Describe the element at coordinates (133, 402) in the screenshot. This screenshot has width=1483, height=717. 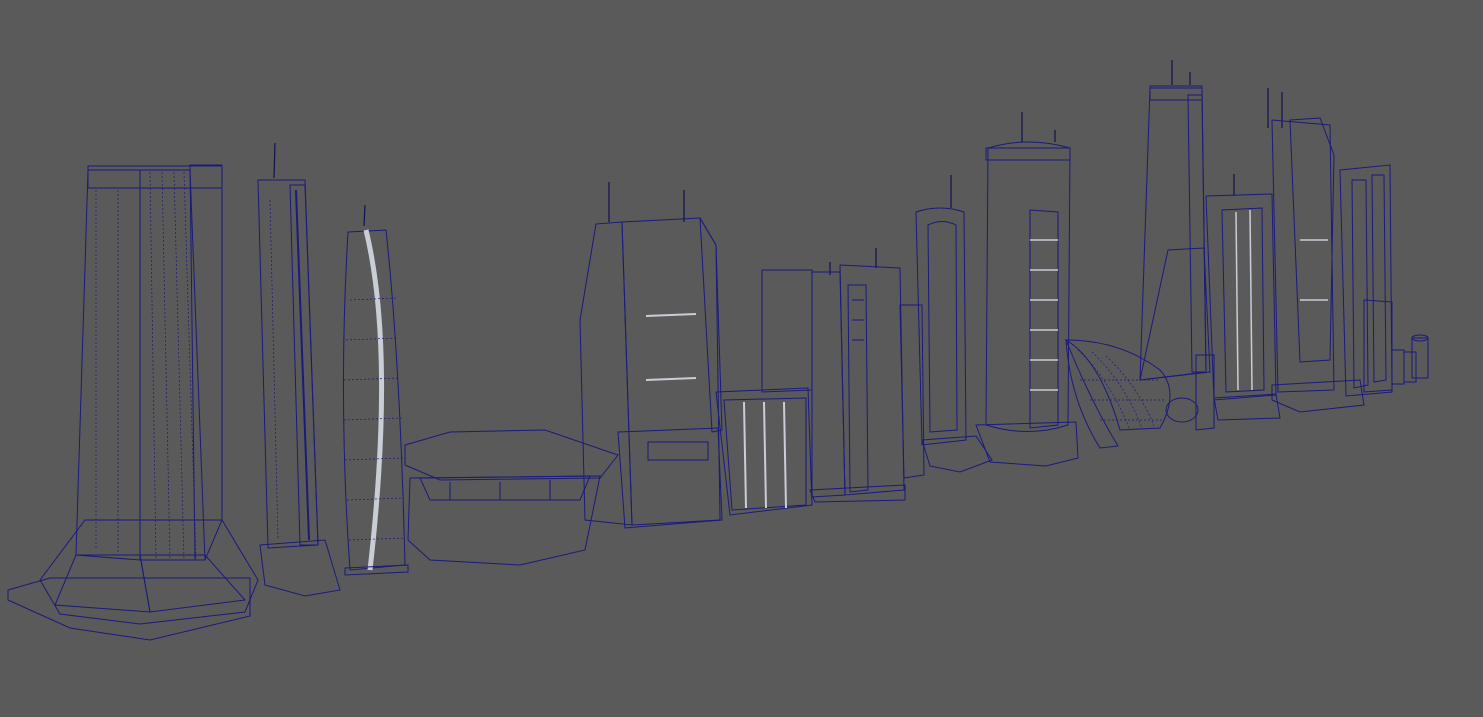
I see `tower-01-stepped-base` at that location.